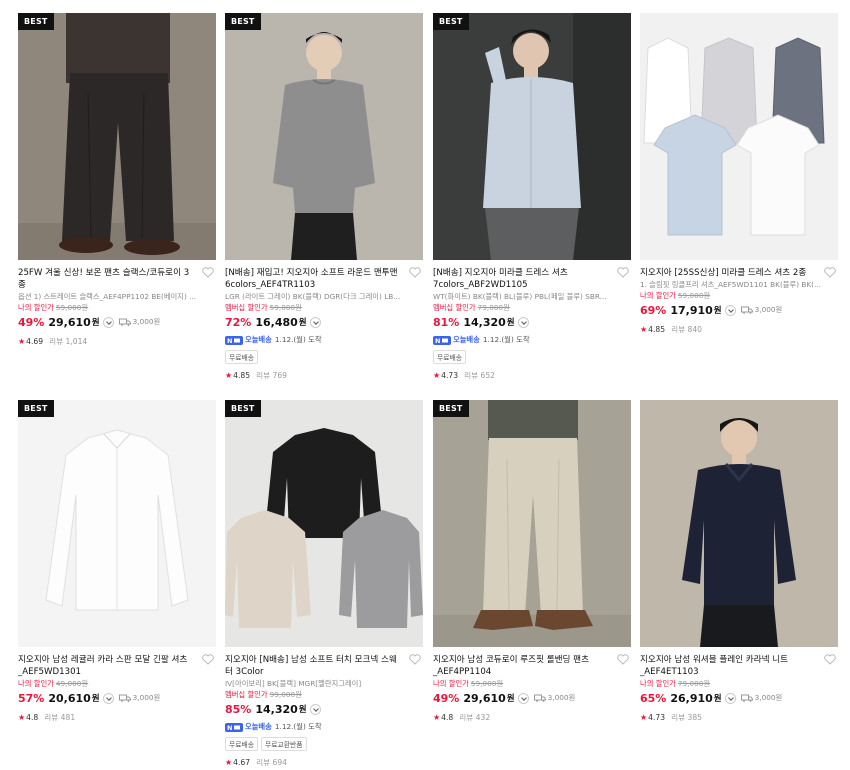 Image resolution: width=850 pixels, height=770 pixels. What do you see at coordinates (739, 666) in the screenshot?
I see `product-title: 지오지아 남성 워셔블 플레인 카라넥 니트 _AEF4ET1103` at bounding box center [739, 666].